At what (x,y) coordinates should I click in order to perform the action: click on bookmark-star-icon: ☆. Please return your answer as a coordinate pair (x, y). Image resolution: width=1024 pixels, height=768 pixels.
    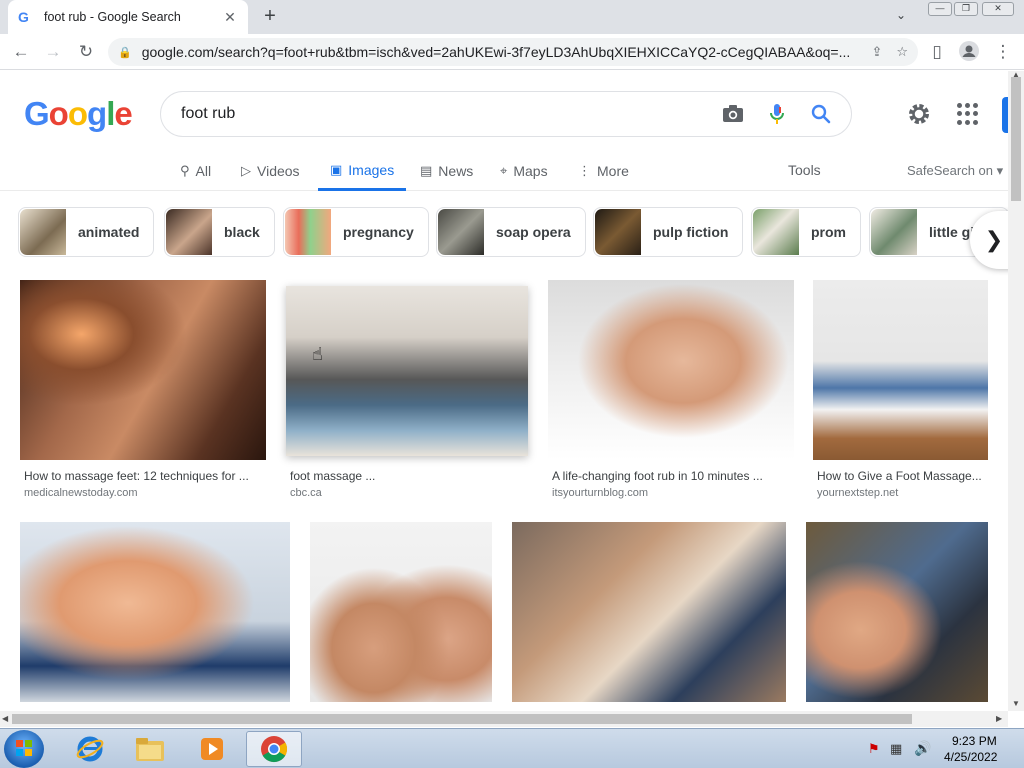
    Looking at the image, I should click on (902, 52).